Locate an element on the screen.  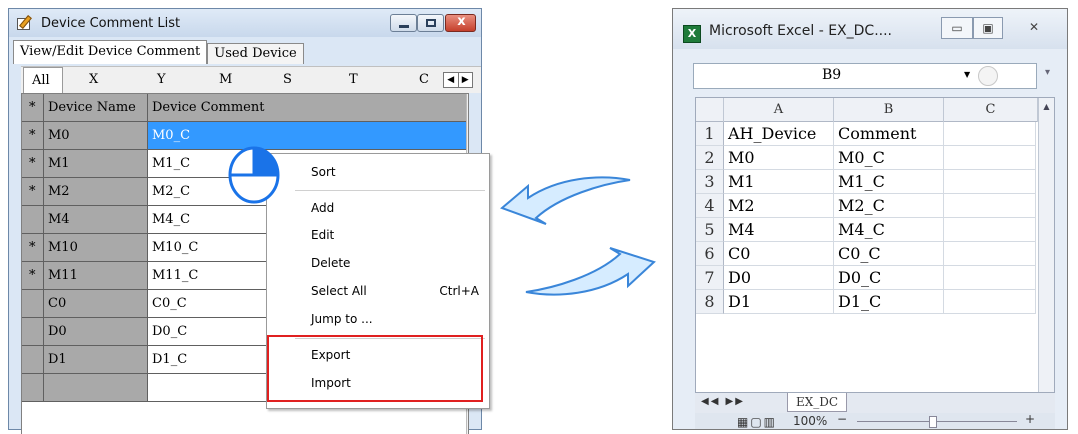
scroll-thumb is located at coordinates (468, 132).